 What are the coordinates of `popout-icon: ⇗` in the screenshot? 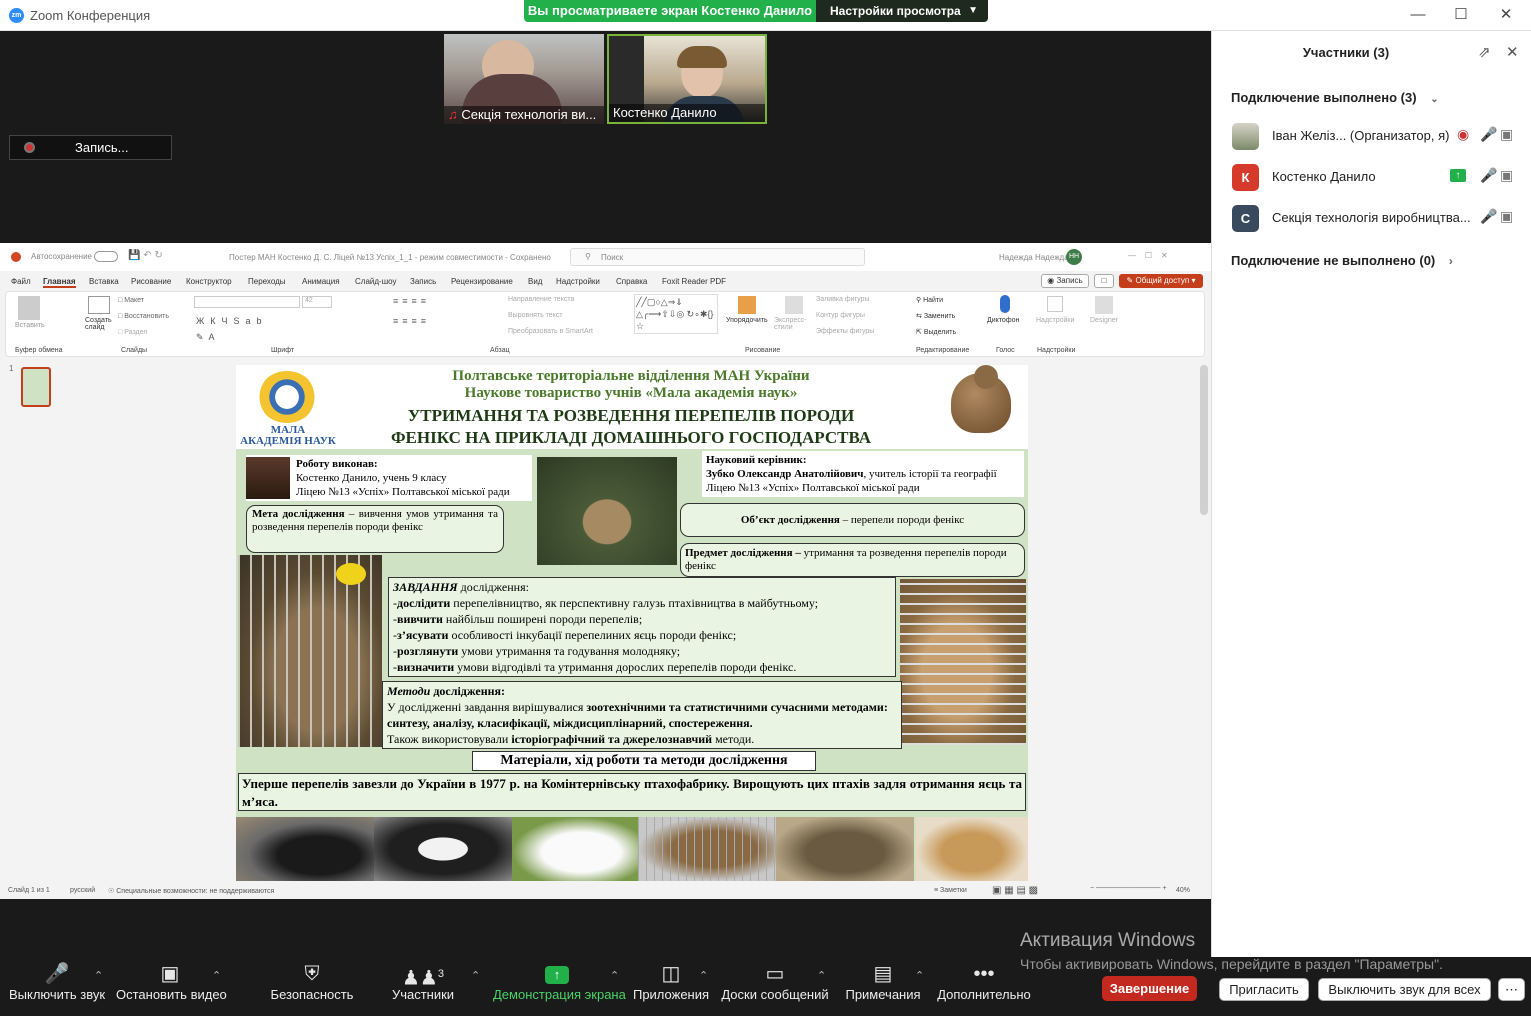 It's located at (1484, 52).